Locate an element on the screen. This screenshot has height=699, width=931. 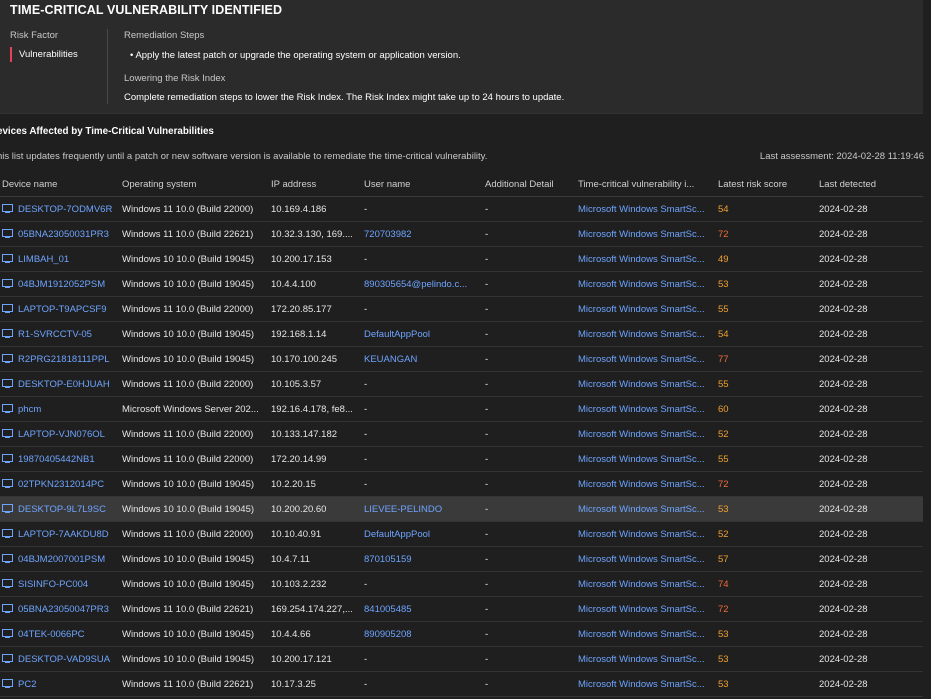
device-name-link: 02TPKN2312014PC is located at coordinates (68, 484).